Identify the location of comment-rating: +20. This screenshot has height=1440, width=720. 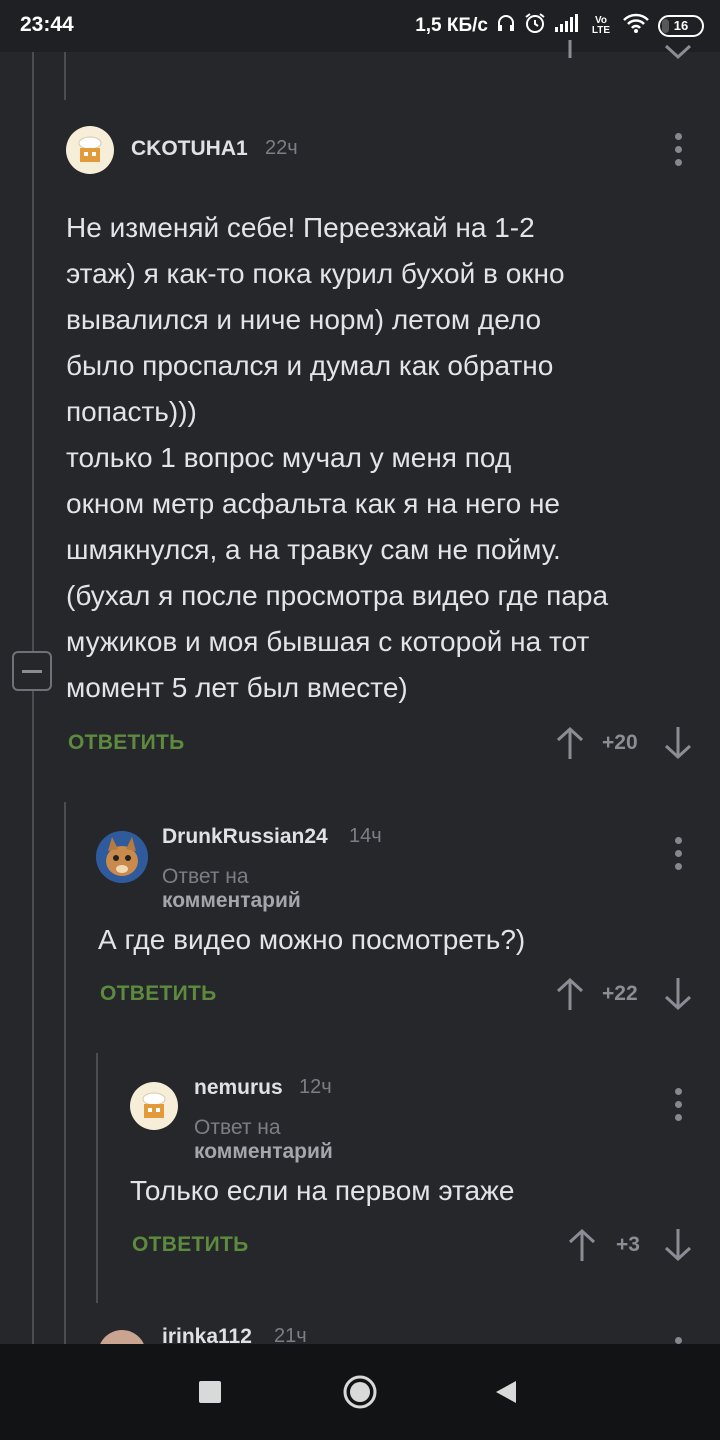
(620, 742).